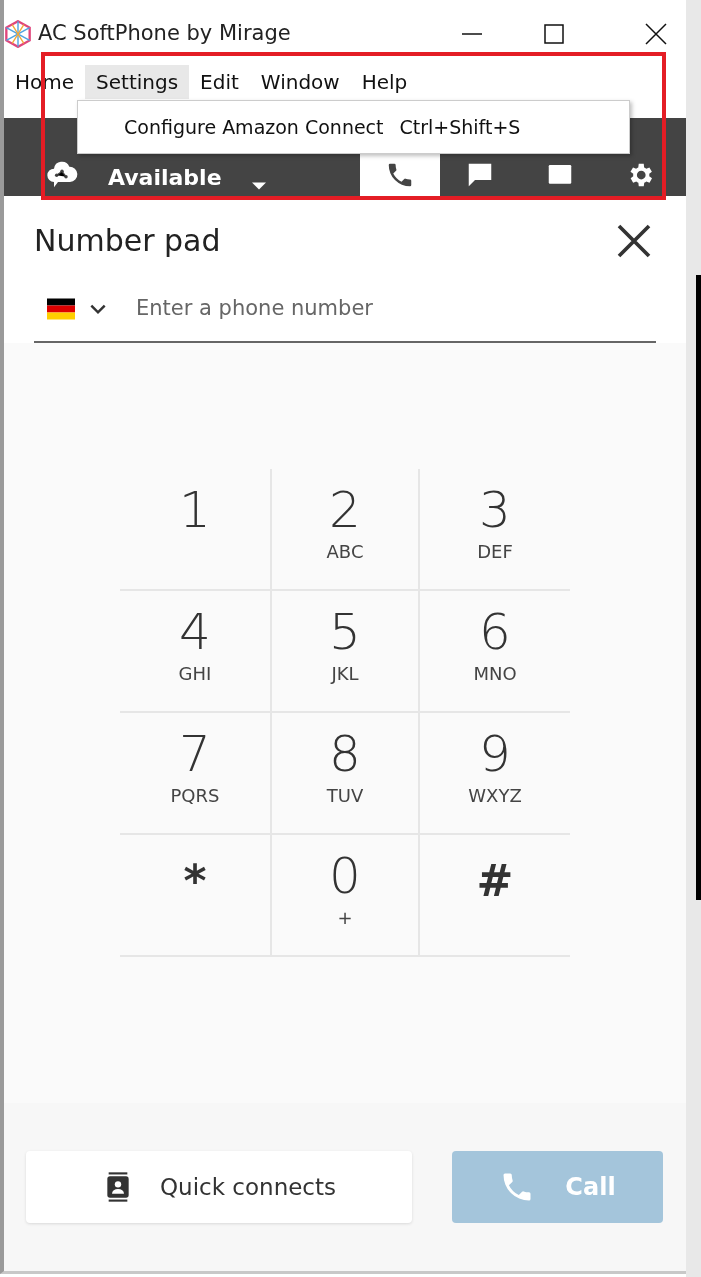  Describe the element at coordinates (165, 177) in the screenshot. I see `status-label: Available` at that location.